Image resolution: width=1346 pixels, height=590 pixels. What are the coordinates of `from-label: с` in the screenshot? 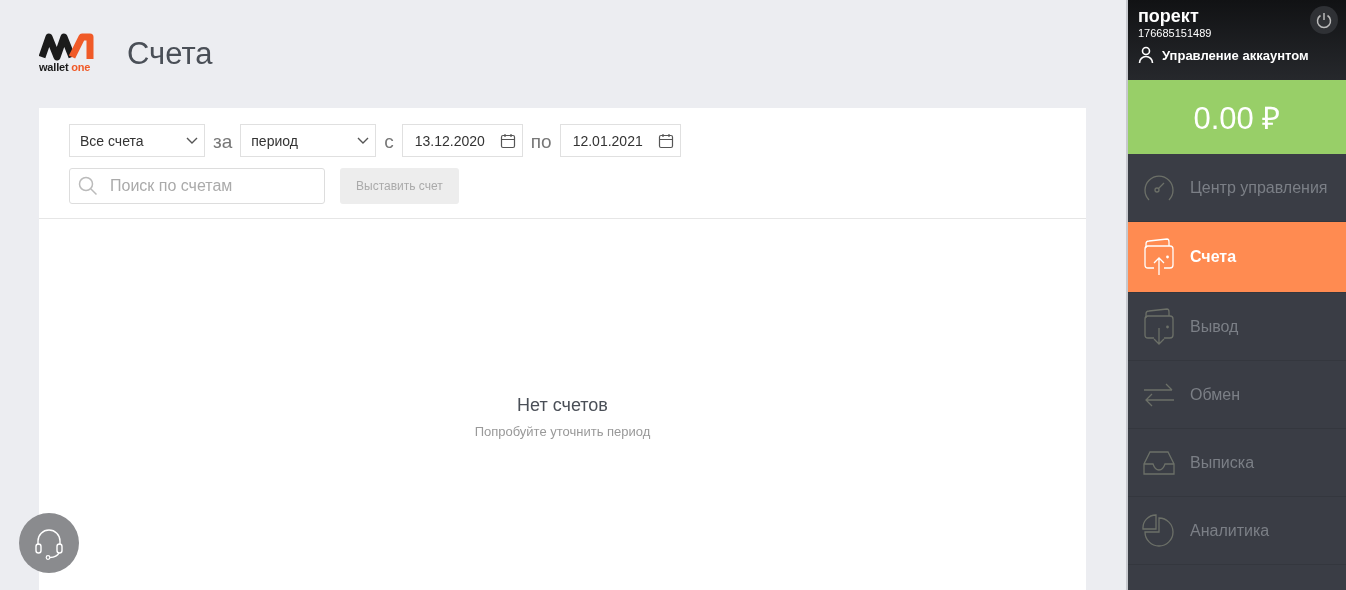 It's located at (389, 141).